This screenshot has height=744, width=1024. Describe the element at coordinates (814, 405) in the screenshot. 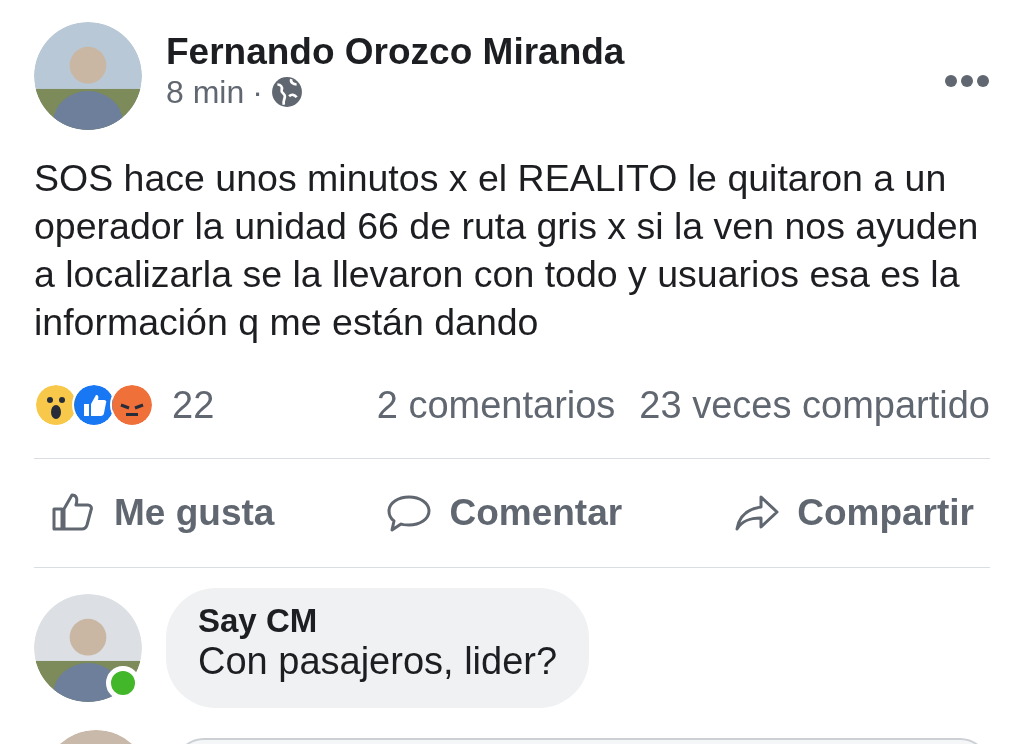

I see `shares-count: 23 veces compartido` at that location.